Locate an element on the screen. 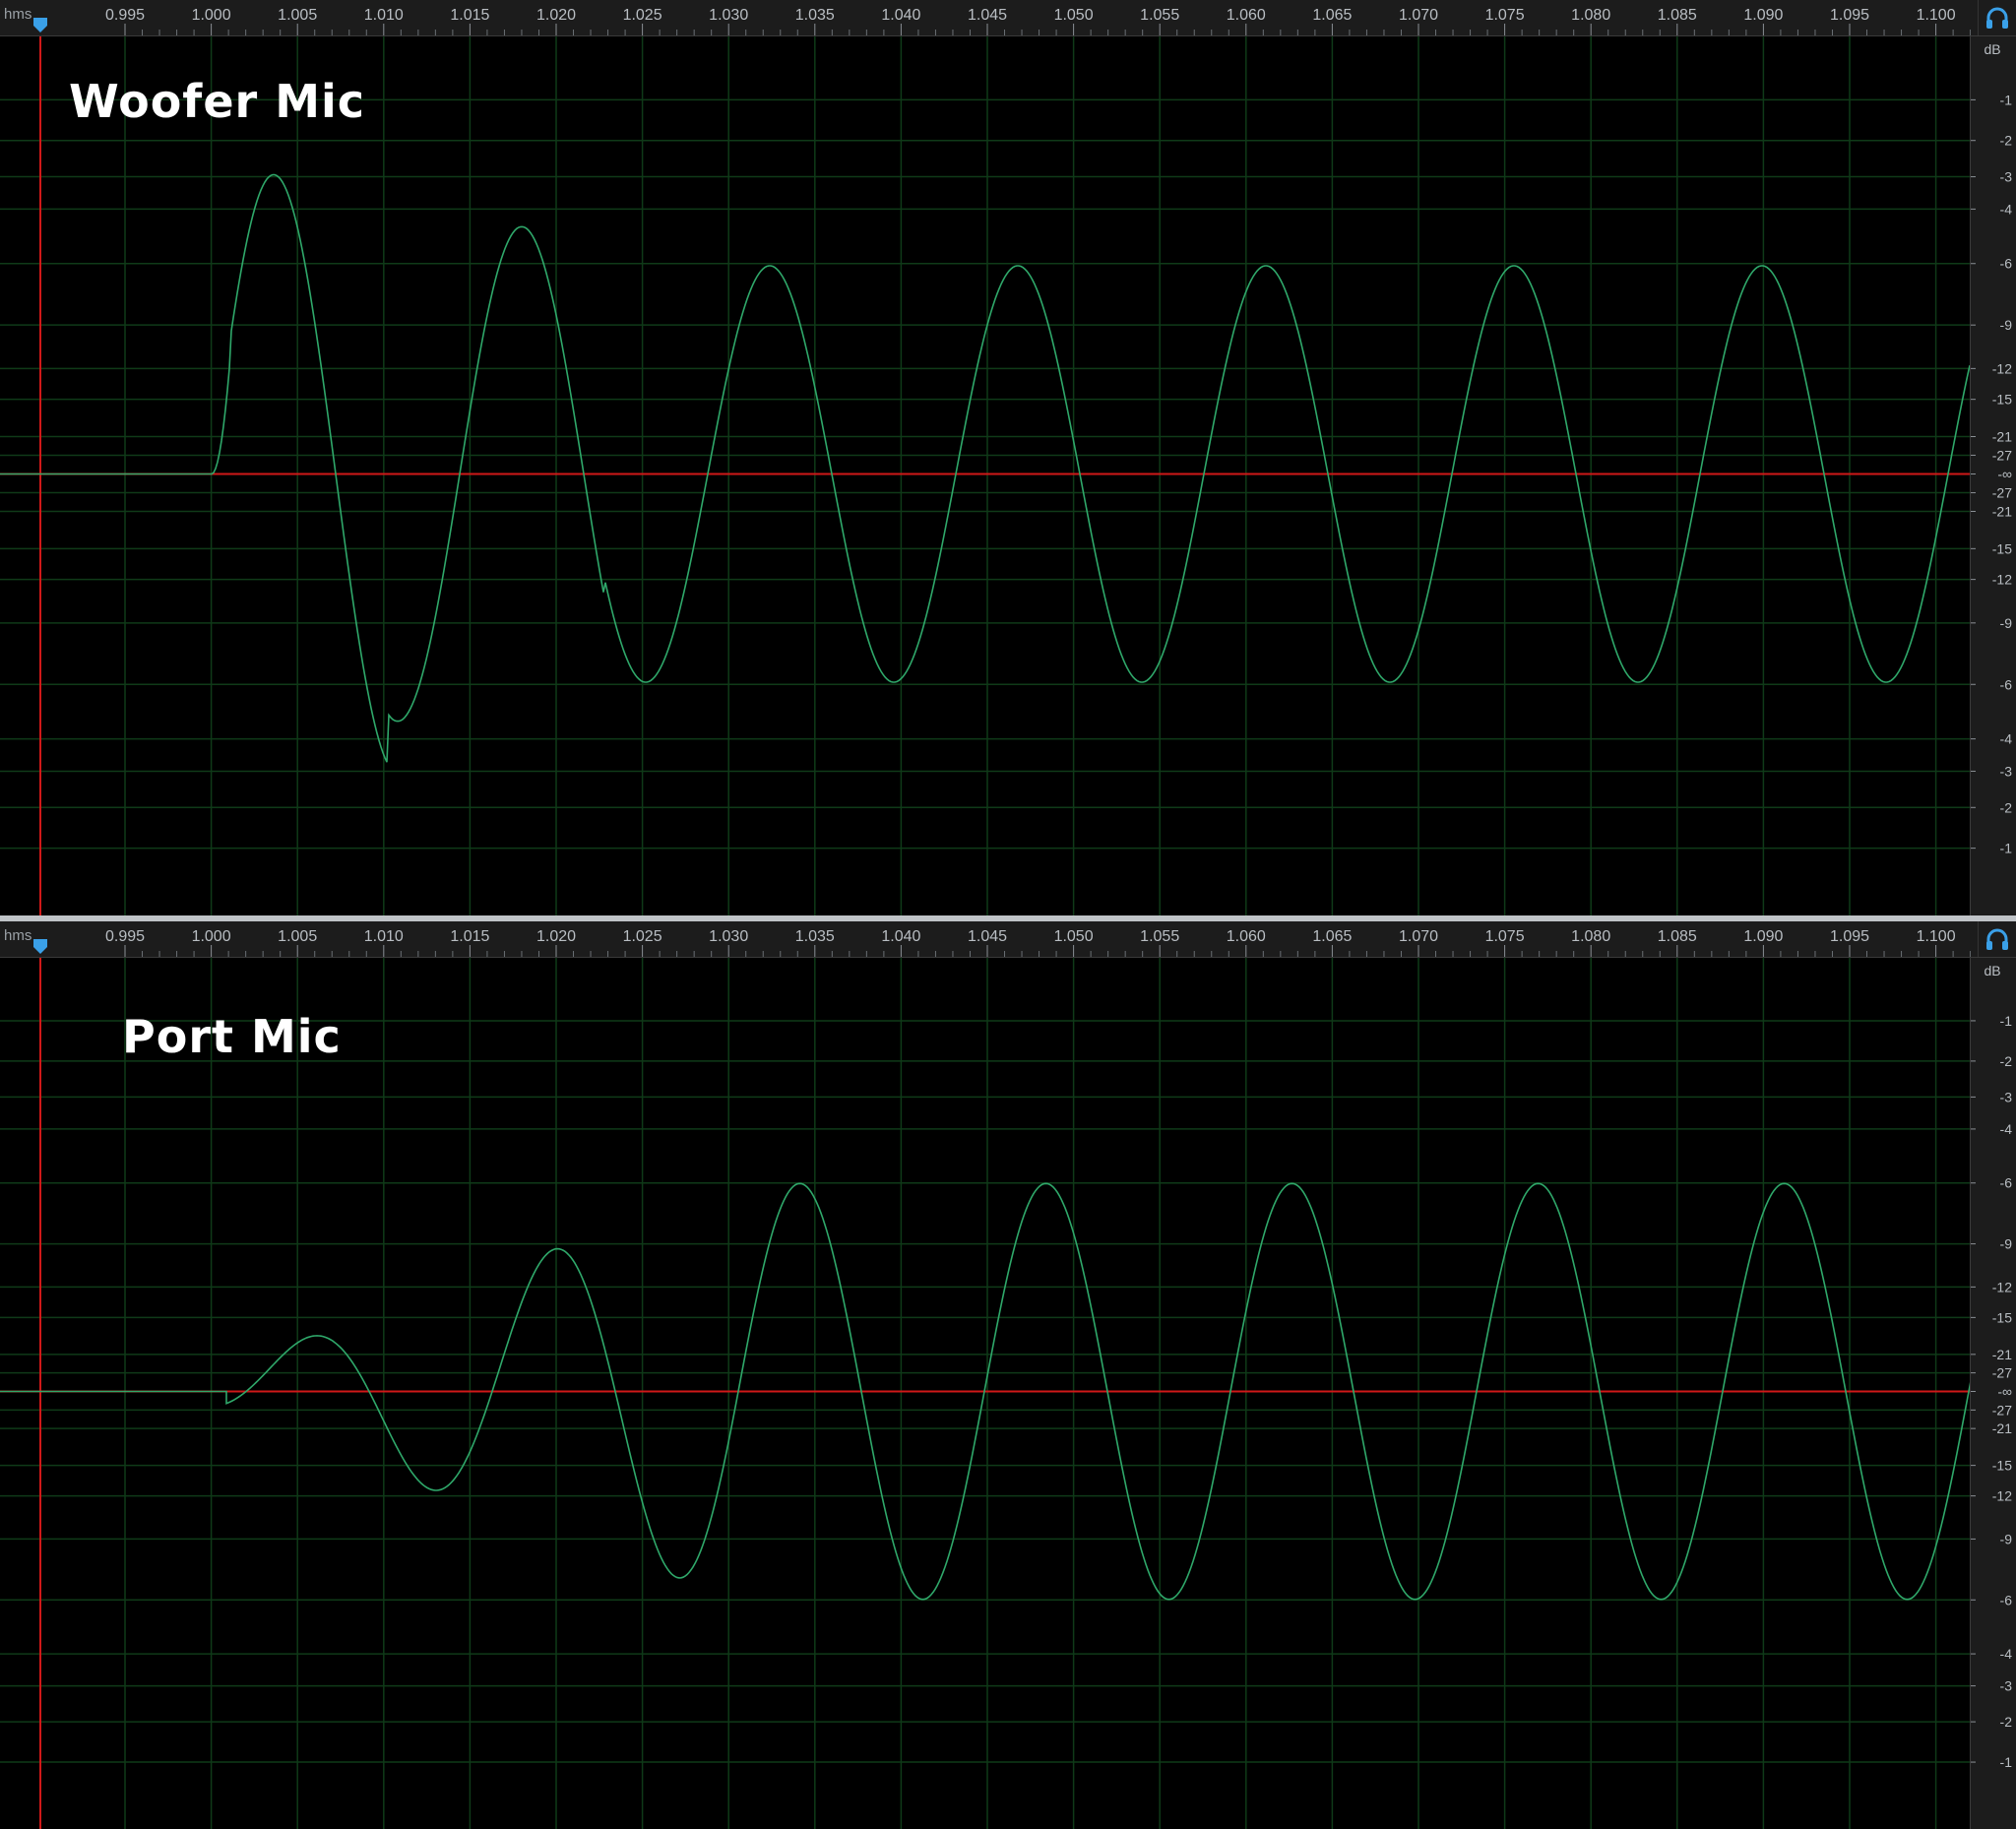 This screenshot has width=2016, height=1829. track-title: Woofer Mic is located at coordinates (217, 101).